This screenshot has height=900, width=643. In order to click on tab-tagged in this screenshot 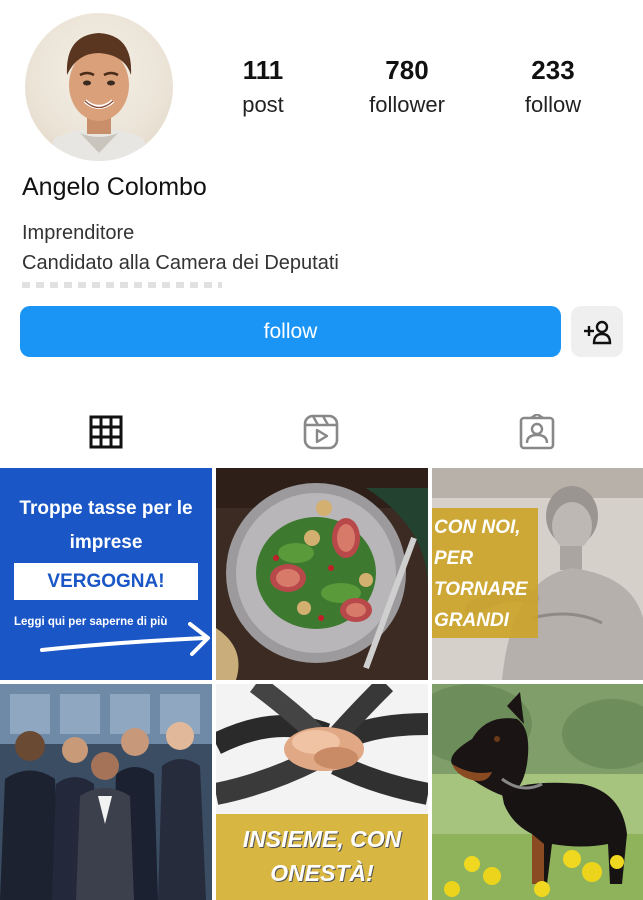, I will do `click(537, 432)`.